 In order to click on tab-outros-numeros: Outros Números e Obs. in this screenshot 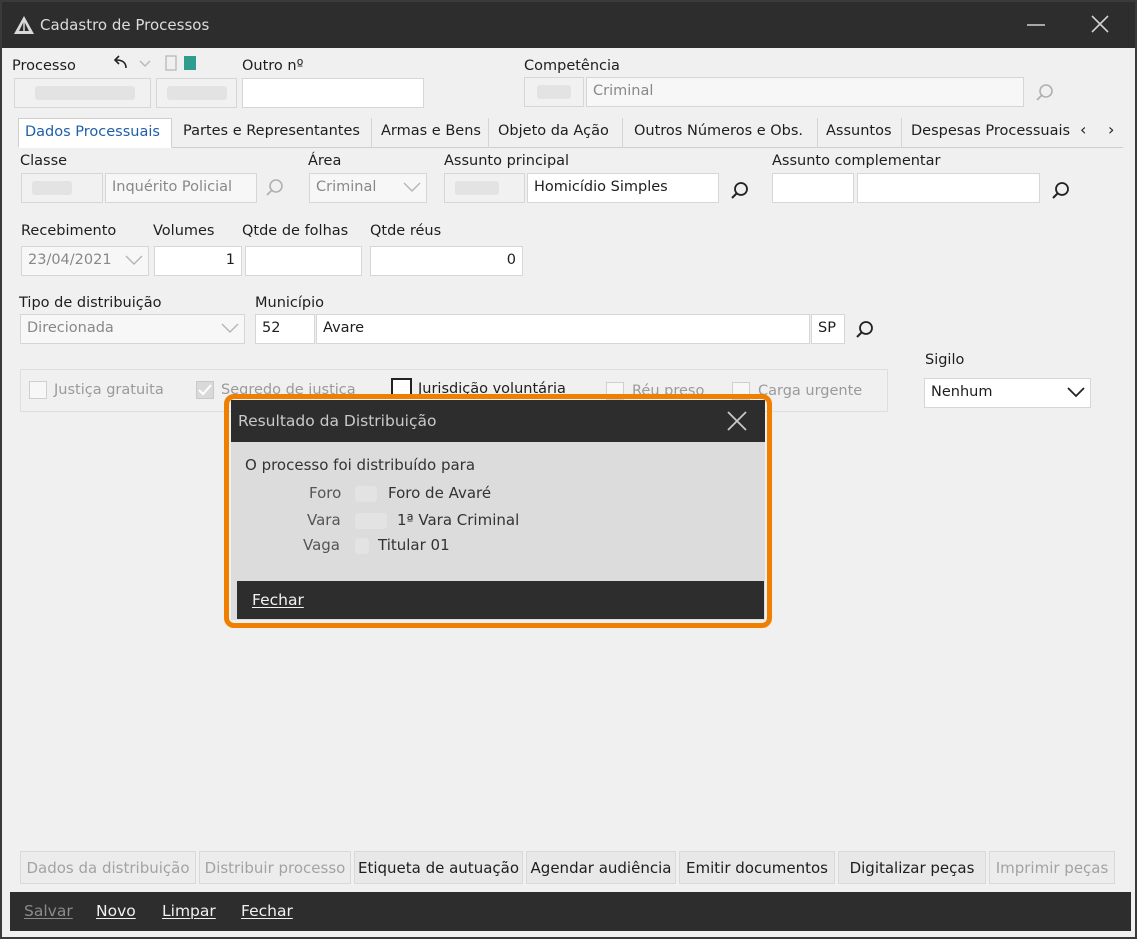, I will do `click(723, 133)`.